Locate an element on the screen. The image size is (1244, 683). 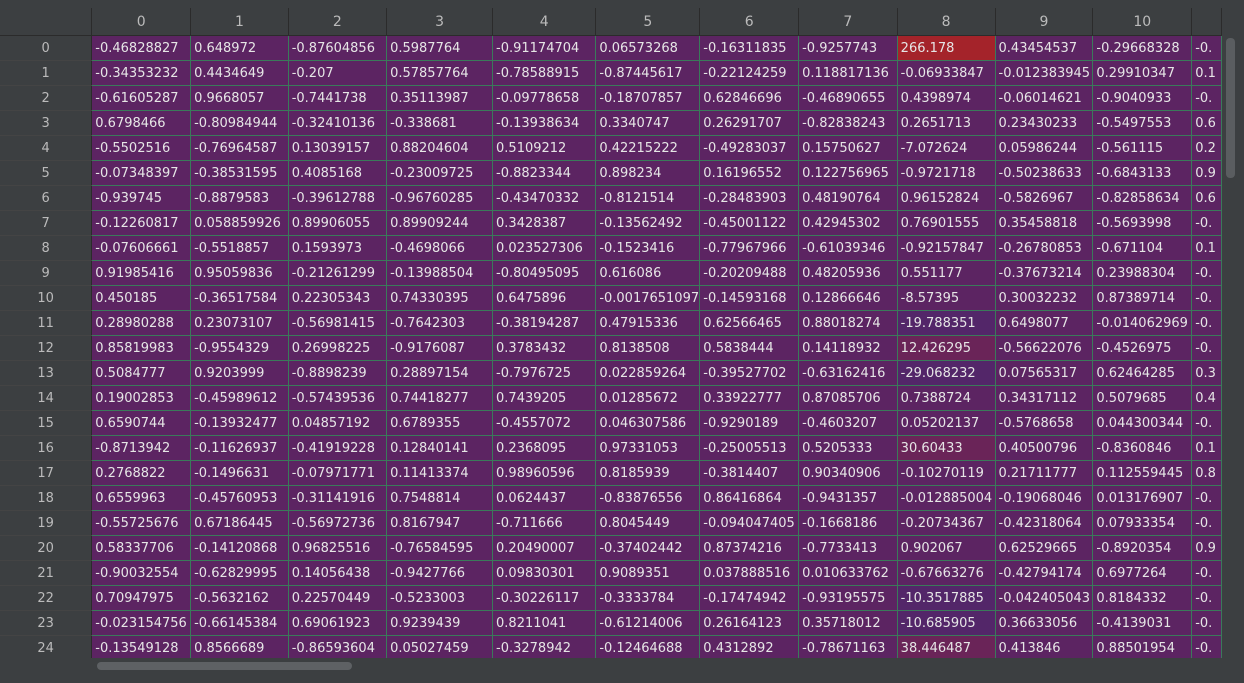
table-cell: 0.5987764 is located at coordinates (440, 48).